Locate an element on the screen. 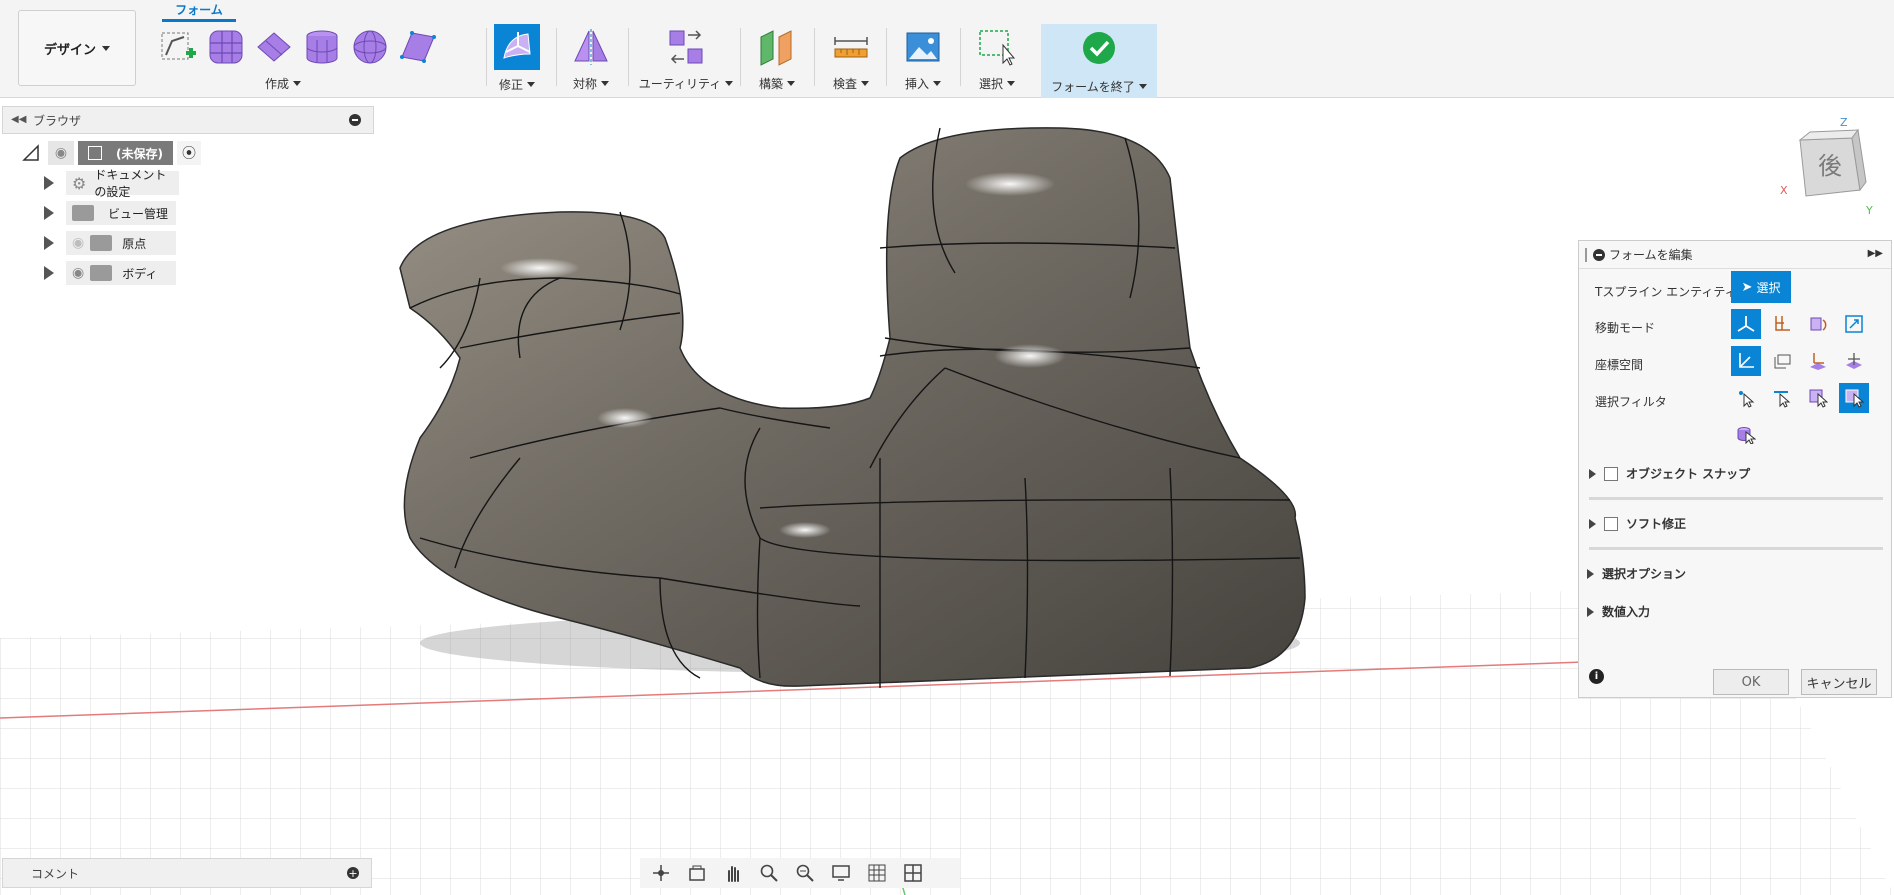  browser-item-view-management: ビュー管理 is located at coordinates (110, 213).